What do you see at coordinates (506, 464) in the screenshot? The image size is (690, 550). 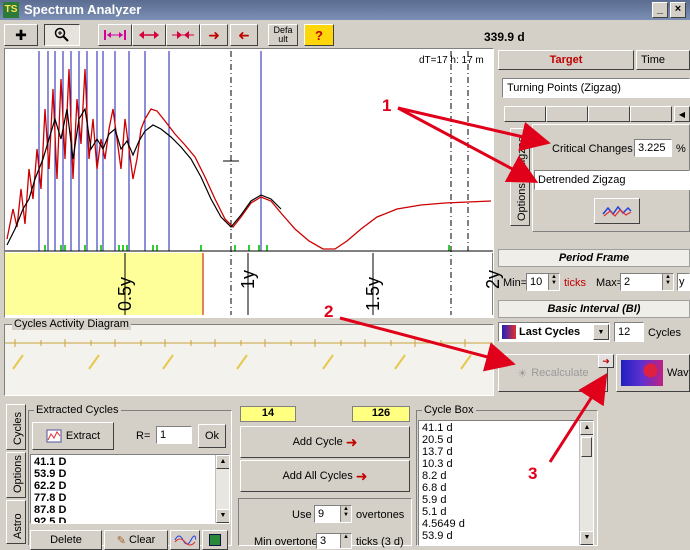 I see `list-item: 10.3 d` at bounding box center [506, 464].